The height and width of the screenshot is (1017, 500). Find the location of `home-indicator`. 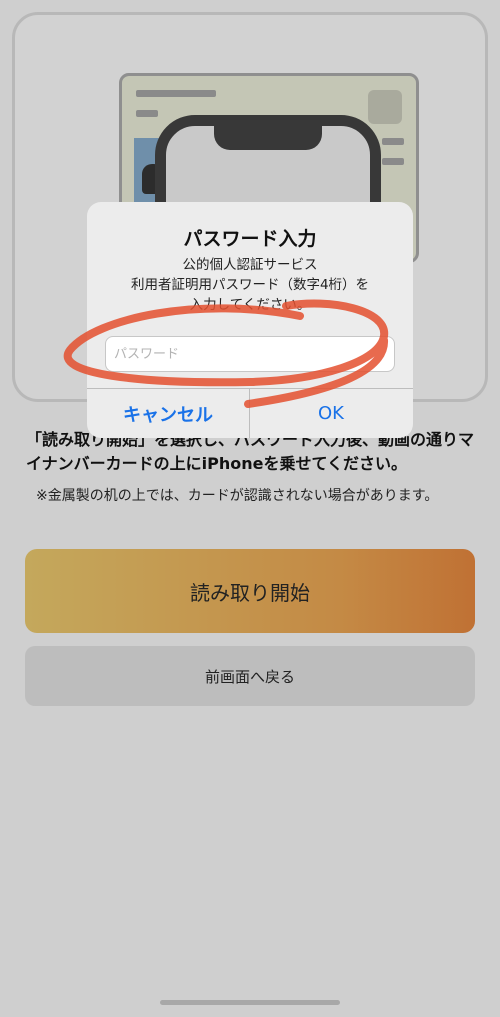

home-indicator is located at coordinates (250, 1002).